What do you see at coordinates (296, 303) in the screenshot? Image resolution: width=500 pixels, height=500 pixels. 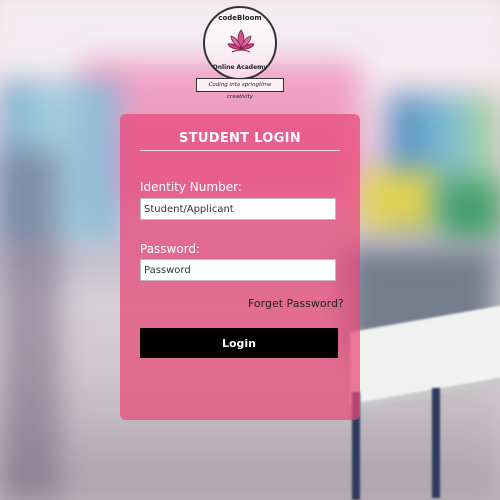 I see `forgot-password-link: Forget Password?` at bounding box center [296, 303].